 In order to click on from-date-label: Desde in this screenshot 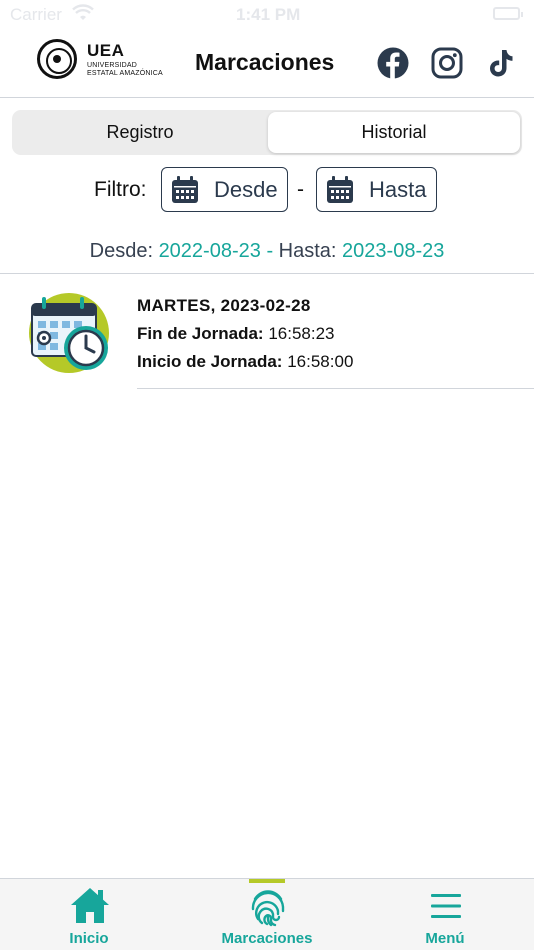, I will do `click(246, 189)`.